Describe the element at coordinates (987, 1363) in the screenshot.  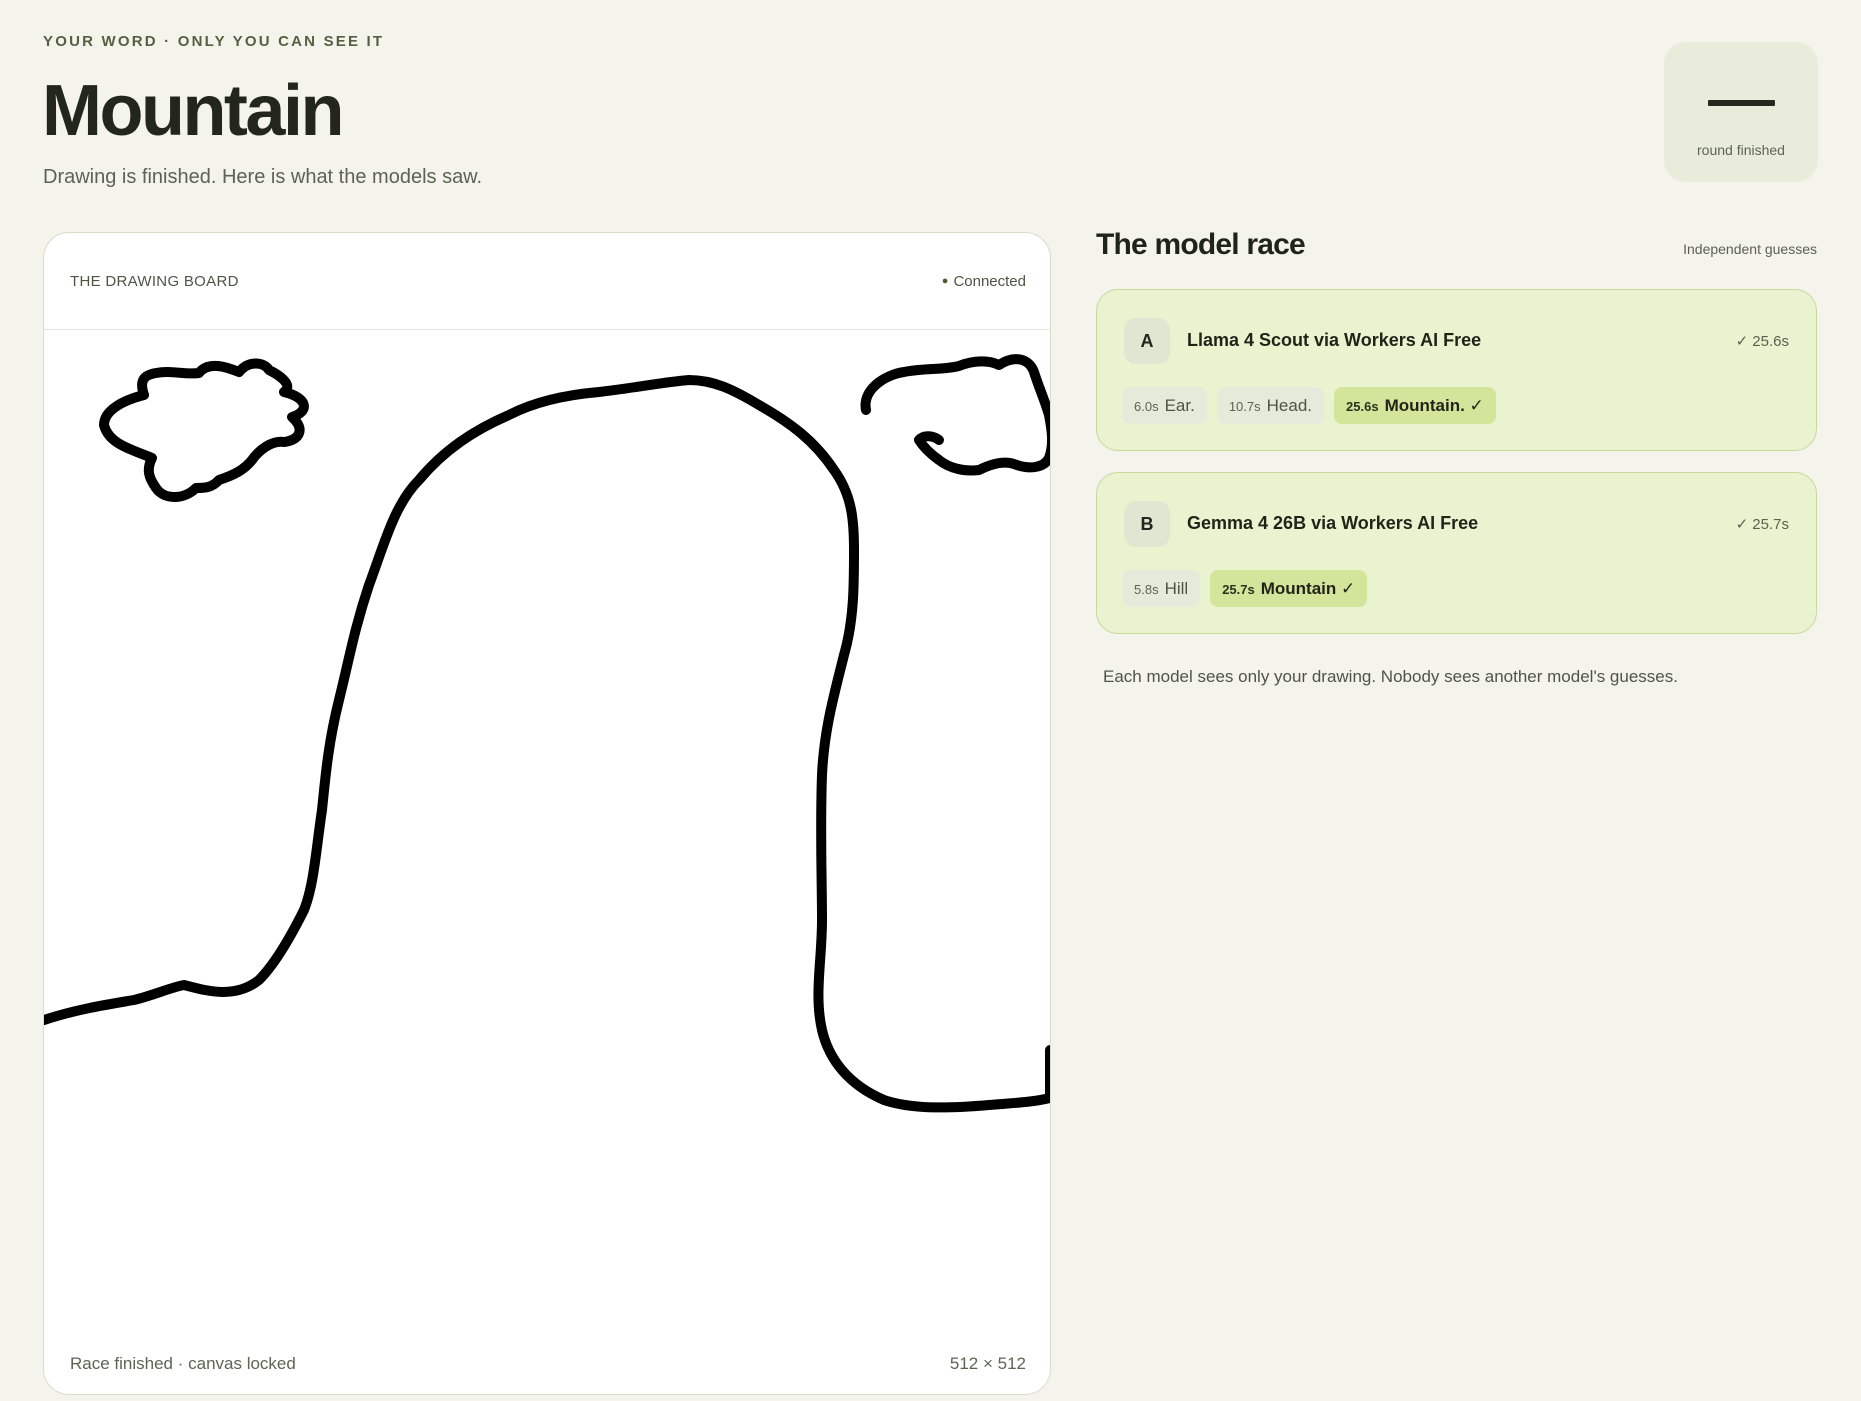
I see `canvas-size: 512 × 512` at that location.